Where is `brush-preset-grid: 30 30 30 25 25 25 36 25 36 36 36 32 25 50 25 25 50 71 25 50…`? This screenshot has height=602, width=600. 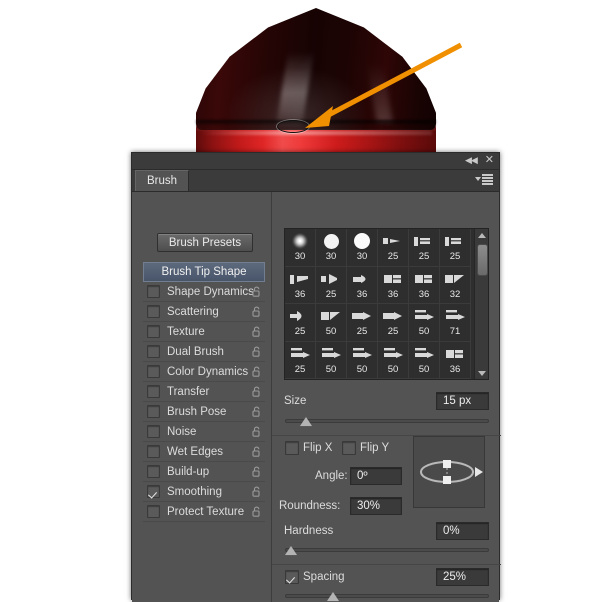
brush-preset-grid: 30 30 30 25 25 25 36 25 36 36 36 32 25 50 25 25 50 71 25 50… is located at coordinates (386, 304).